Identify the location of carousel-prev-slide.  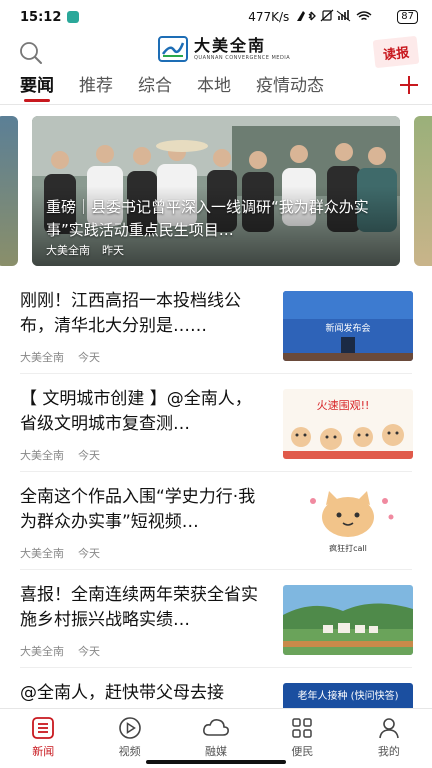
(9, 191).